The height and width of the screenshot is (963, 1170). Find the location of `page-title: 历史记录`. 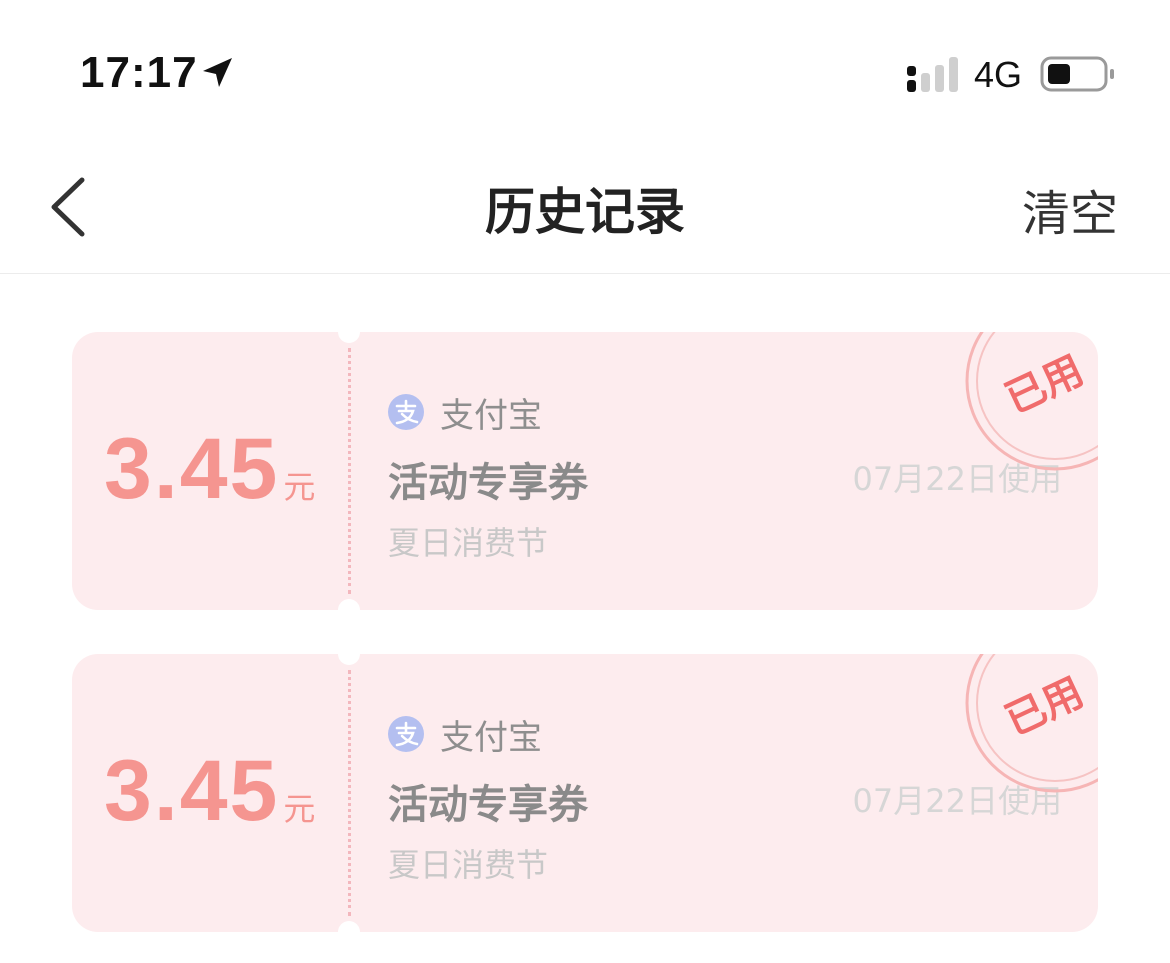

page-title: 历史记录 is located at coordinates (585, 212).